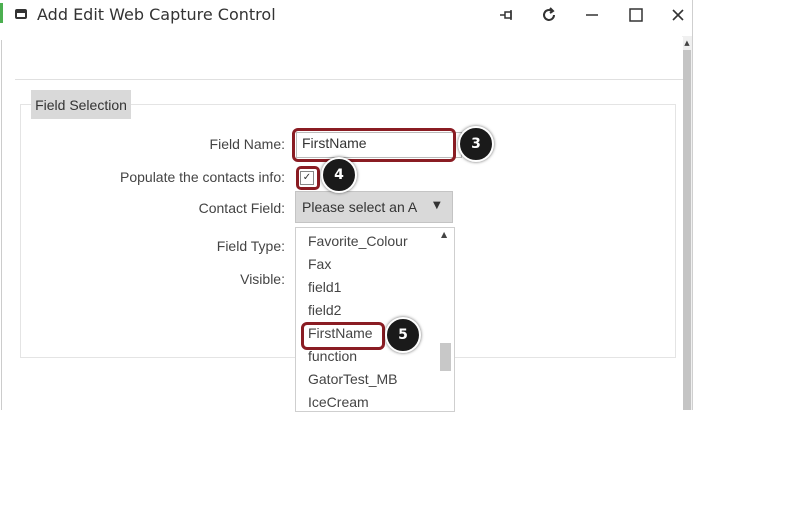 The image size is (786, 522). I want to click on field-name-label: Field Name:, so click(247, 144).